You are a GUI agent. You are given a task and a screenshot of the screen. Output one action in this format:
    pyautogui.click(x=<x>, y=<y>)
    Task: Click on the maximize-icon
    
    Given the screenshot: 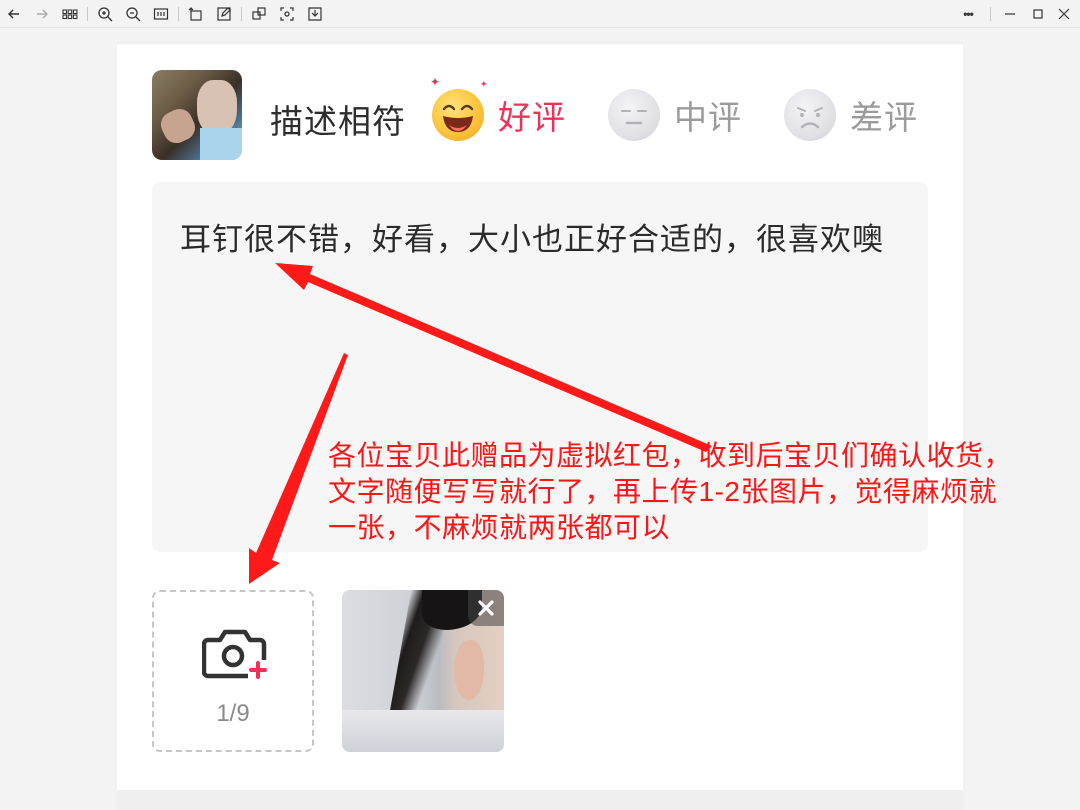 What is the action you would take?
    pyautogui.click(x=1038, y=14)
    